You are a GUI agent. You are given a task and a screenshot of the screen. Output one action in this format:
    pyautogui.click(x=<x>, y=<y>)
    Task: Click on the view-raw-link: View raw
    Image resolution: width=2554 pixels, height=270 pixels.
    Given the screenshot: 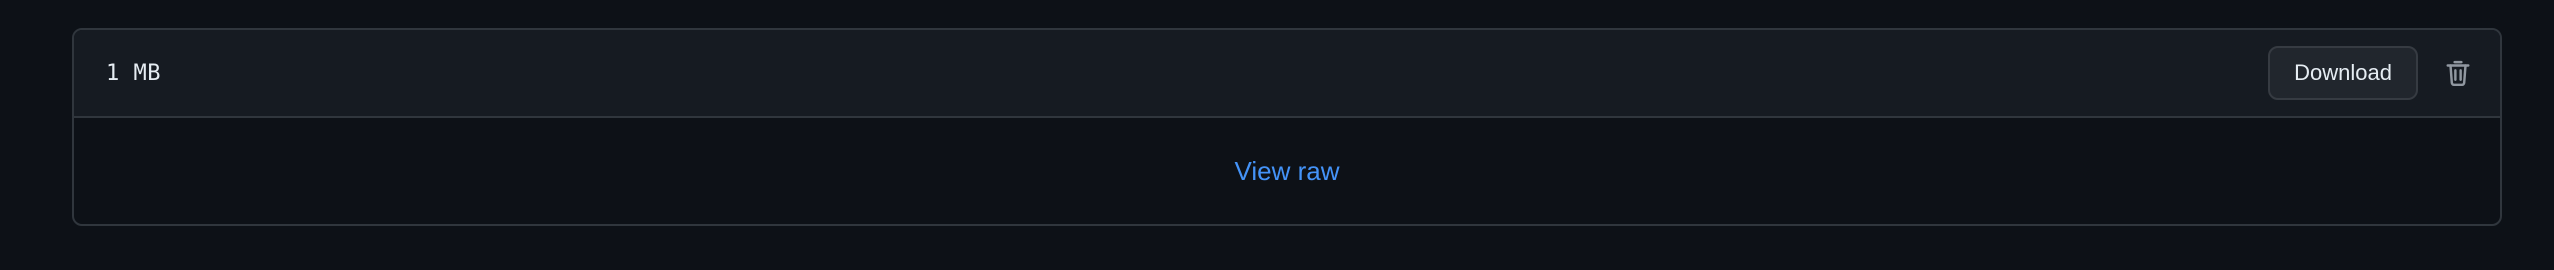 What is the action you would take?
    pyautogui.click(x=1286, y=171)
    